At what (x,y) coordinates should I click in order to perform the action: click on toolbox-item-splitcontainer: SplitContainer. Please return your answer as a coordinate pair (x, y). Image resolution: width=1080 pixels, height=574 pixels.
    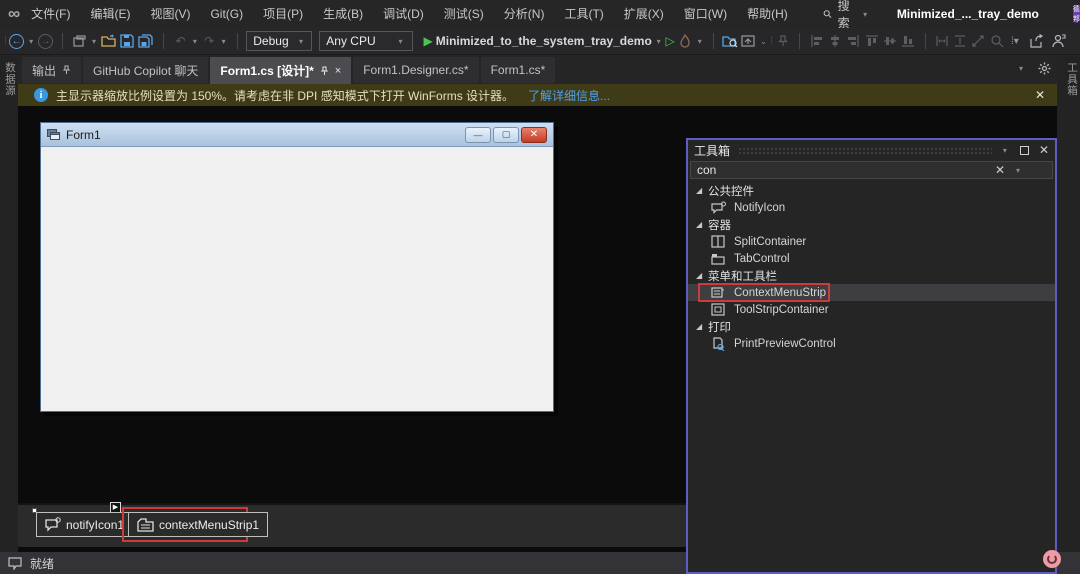
    Looking at the image, I should click on (871, 241).